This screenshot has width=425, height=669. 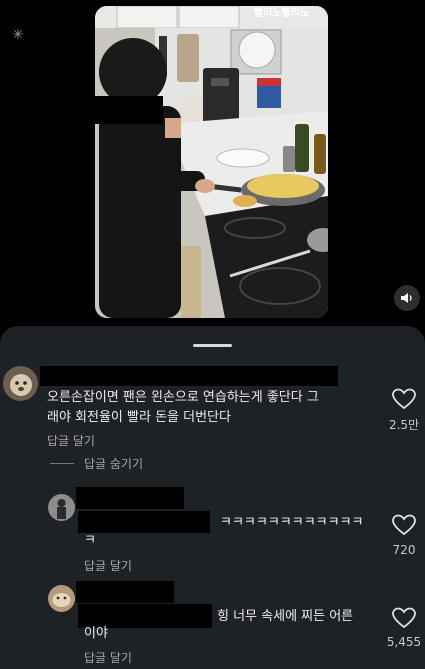 What do you see at coordinates (212, 345) in the screenshot?
I see `drag-handle` at bounding box center [212, 345].